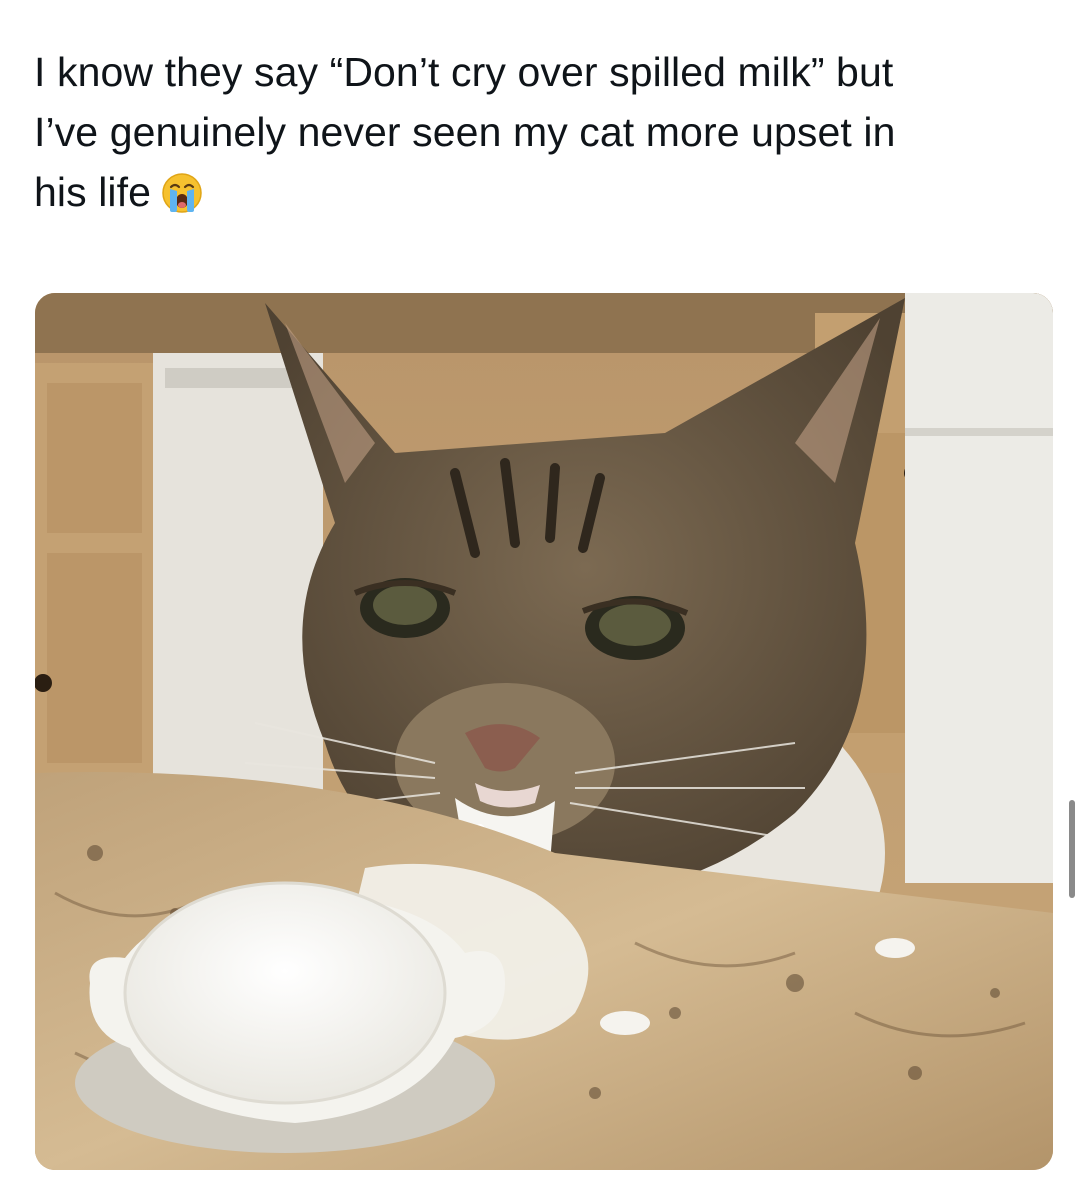 The image size is (1087, 1200). What do you see at coordinates (182, 200) in the screenshot?
I see `loudly-crying-face-icon` at bounding box center [182, 200].